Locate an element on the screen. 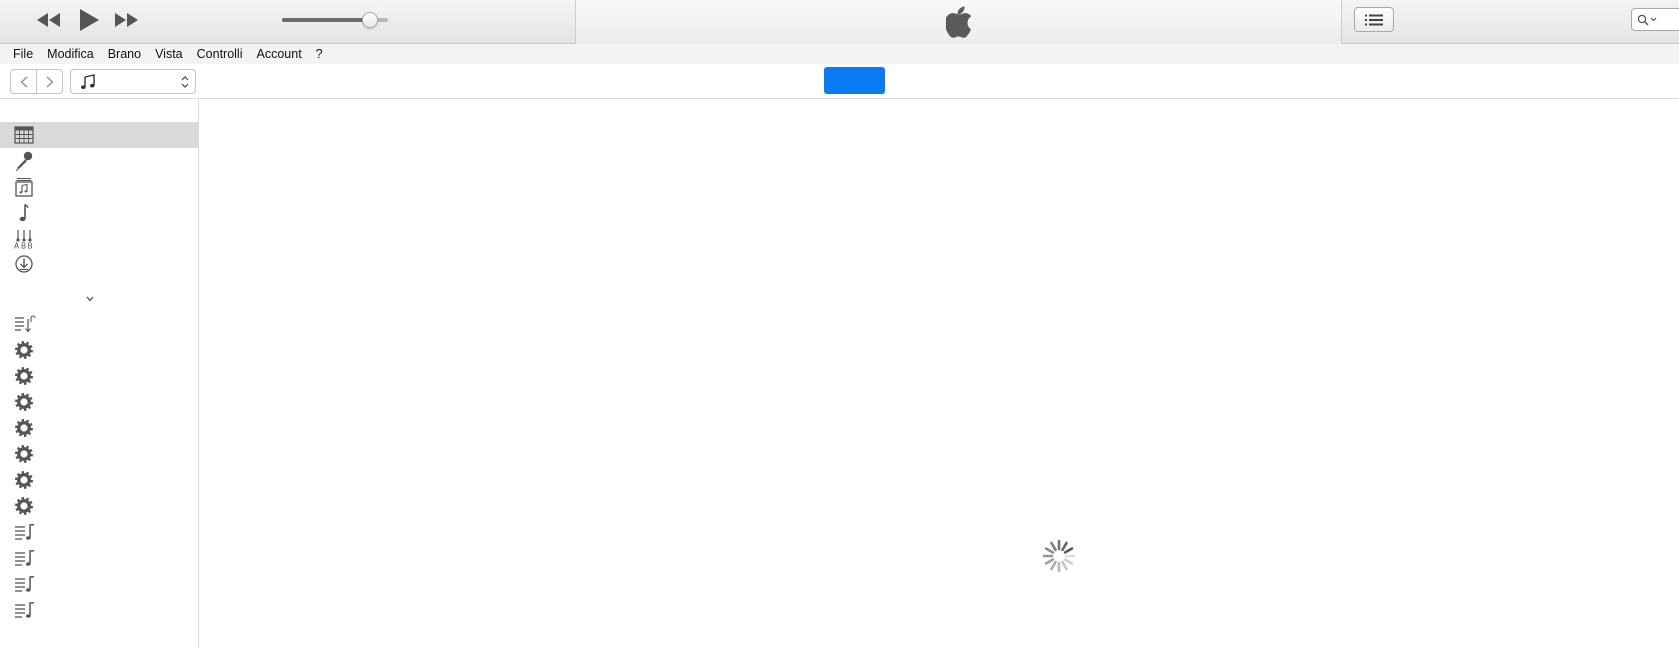 This screenshot has height=648, width=1679. player-bar is located at coordinates (839, 22).